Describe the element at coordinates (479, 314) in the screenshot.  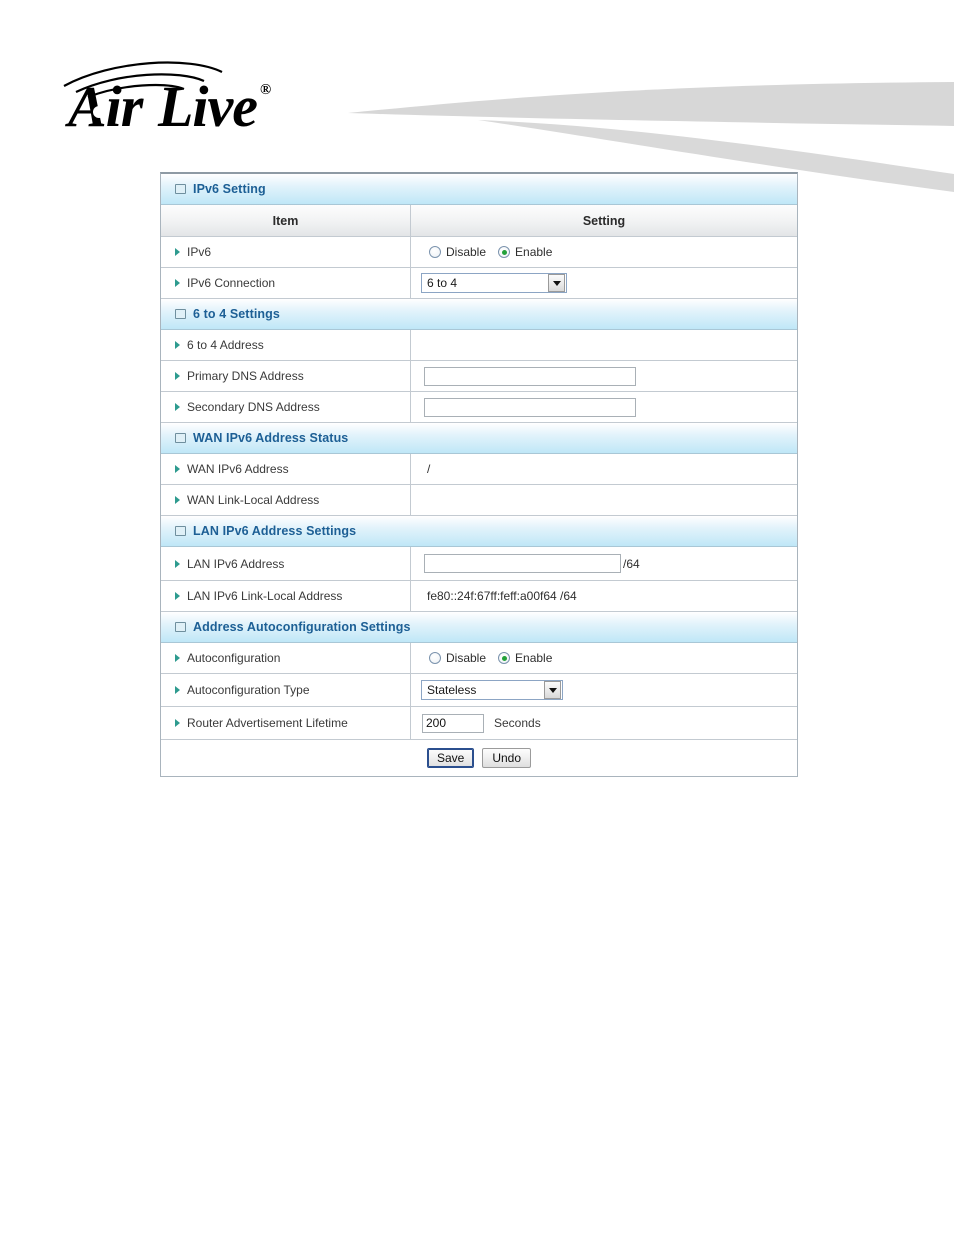
I see `section-header-6to4-settings: 6 to 4 Settings` at that location.